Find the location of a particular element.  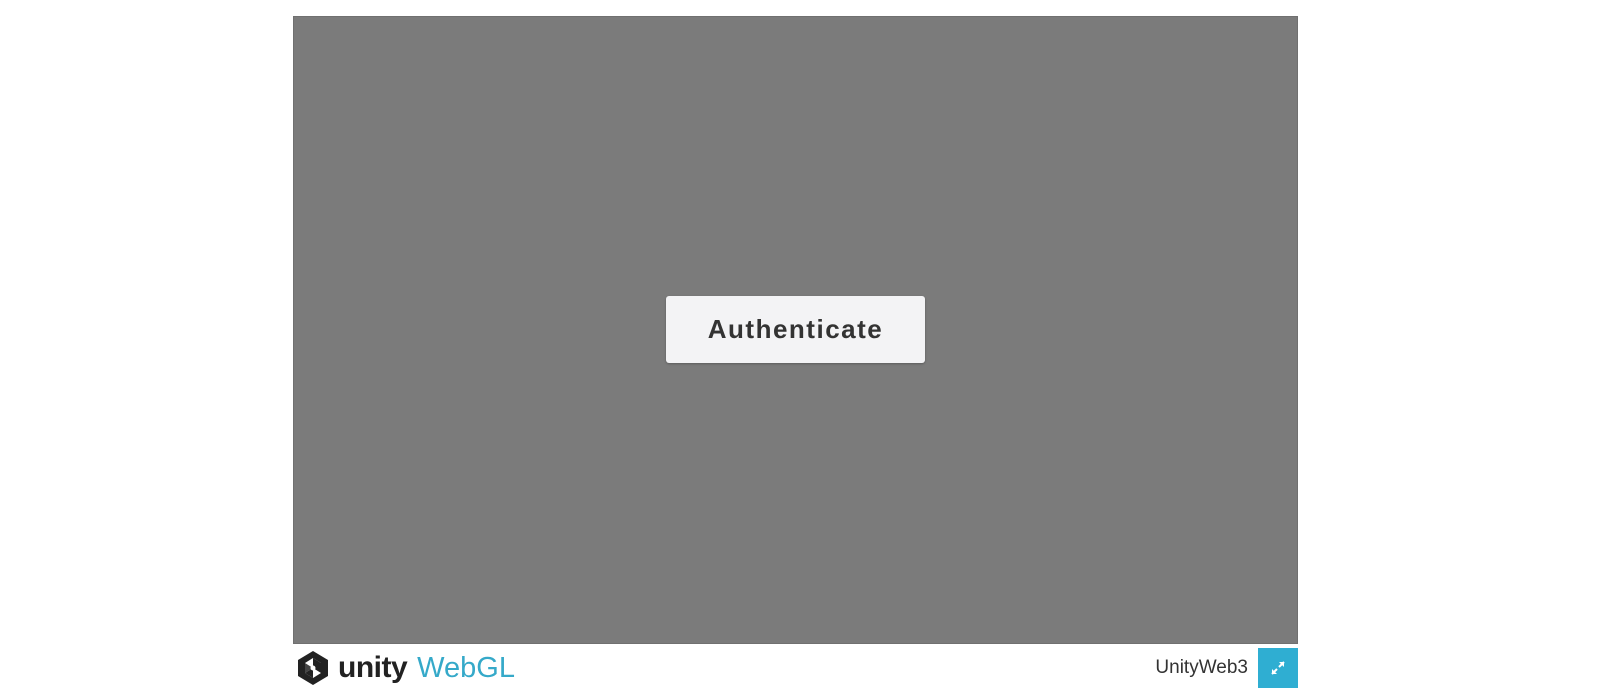

fullscreen-button is located at coordinates (1278, 668).